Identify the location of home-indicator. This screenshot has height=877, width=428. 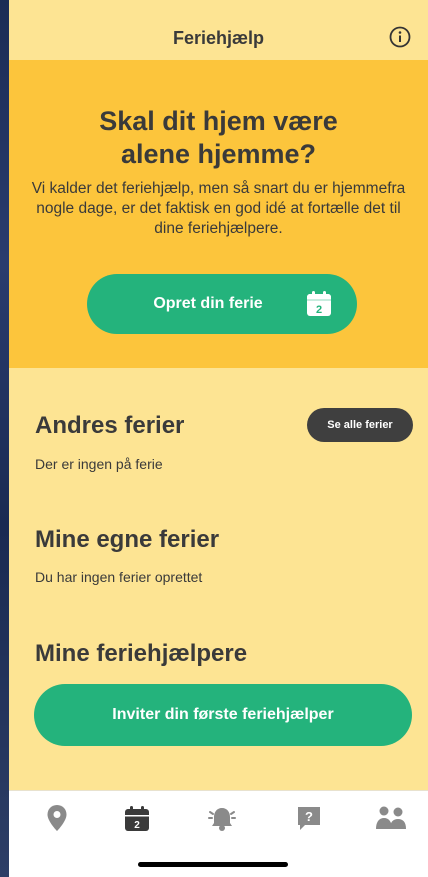
(213, 864).